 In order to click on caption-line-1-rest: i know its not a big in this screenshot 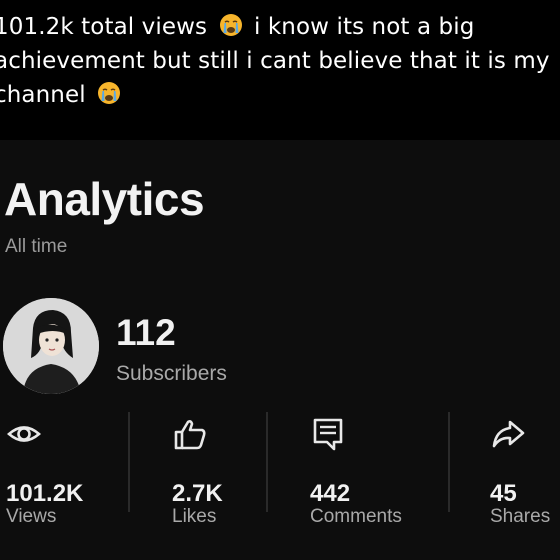, I will do `click(364, 27)`.